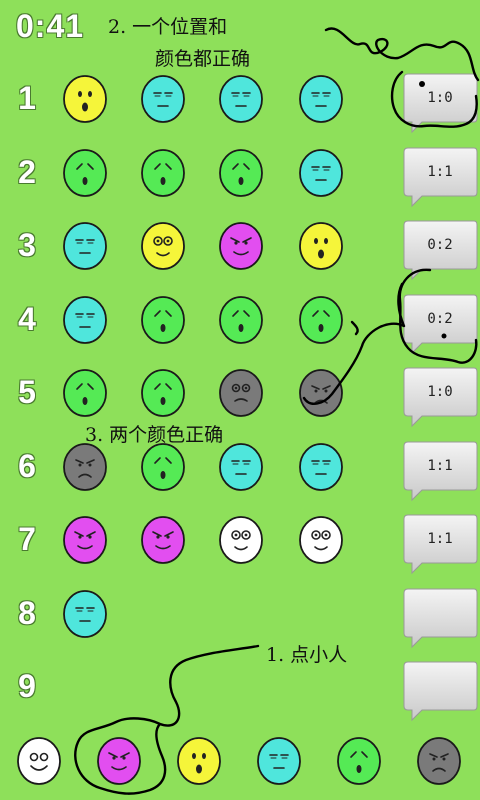 The image size is (480, 800). What do you see at coordinates (27, 686) in the screenshot?
I see `row-number: 9` at bounding box center [27, 686].